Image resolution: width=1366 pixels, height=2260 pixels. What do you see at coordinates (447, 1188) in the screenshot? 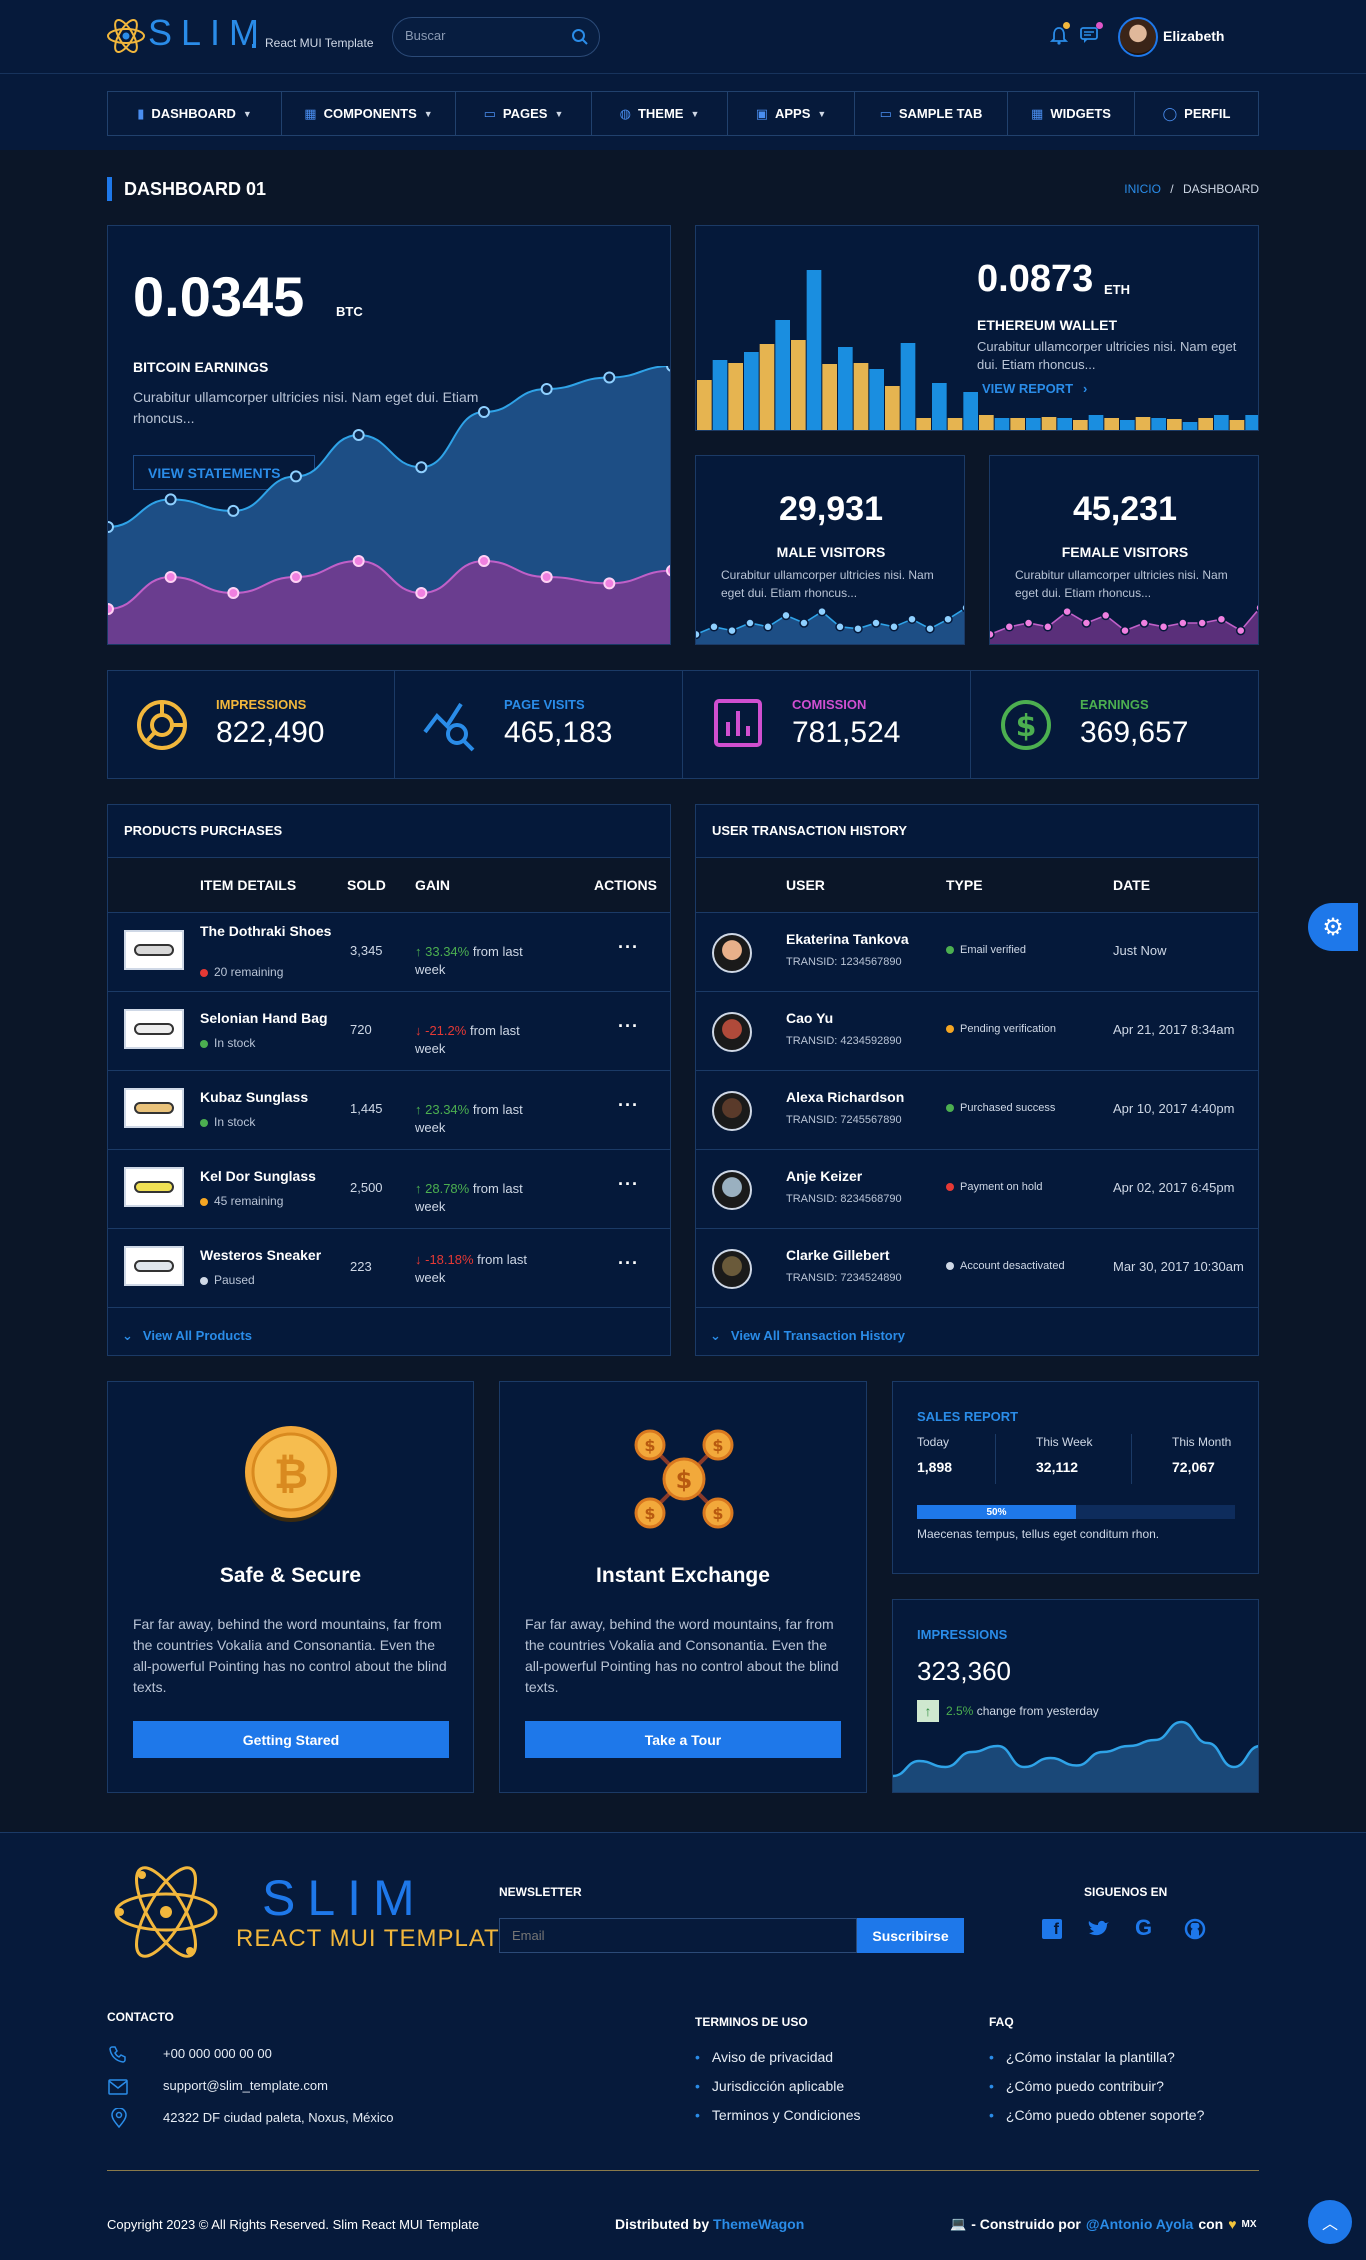
I see `gain-value: 28.78%` at bounding box center [447, 1188].